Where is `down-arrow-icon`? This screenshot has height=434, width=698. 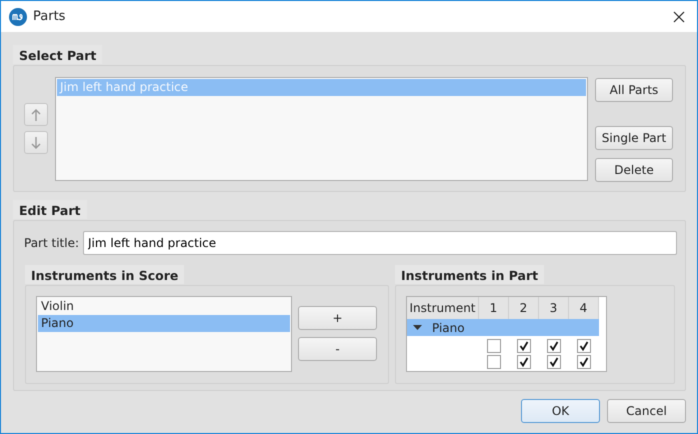
down-arrow-icon is located at coordinates (36, 142).